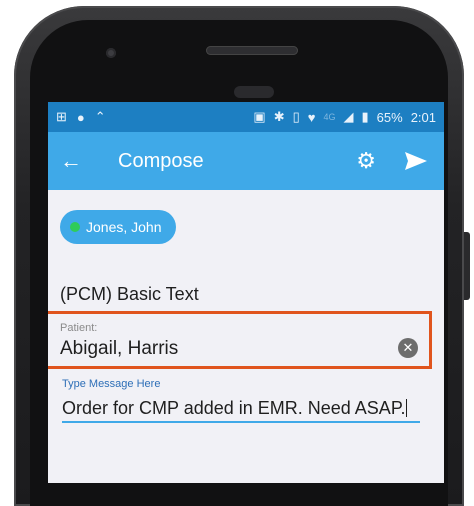 The image size is (474, 506). What do you see at coordinates (75, 227) in the screenshot?
I see `online-status-dot` at bounding box center [75, 227].